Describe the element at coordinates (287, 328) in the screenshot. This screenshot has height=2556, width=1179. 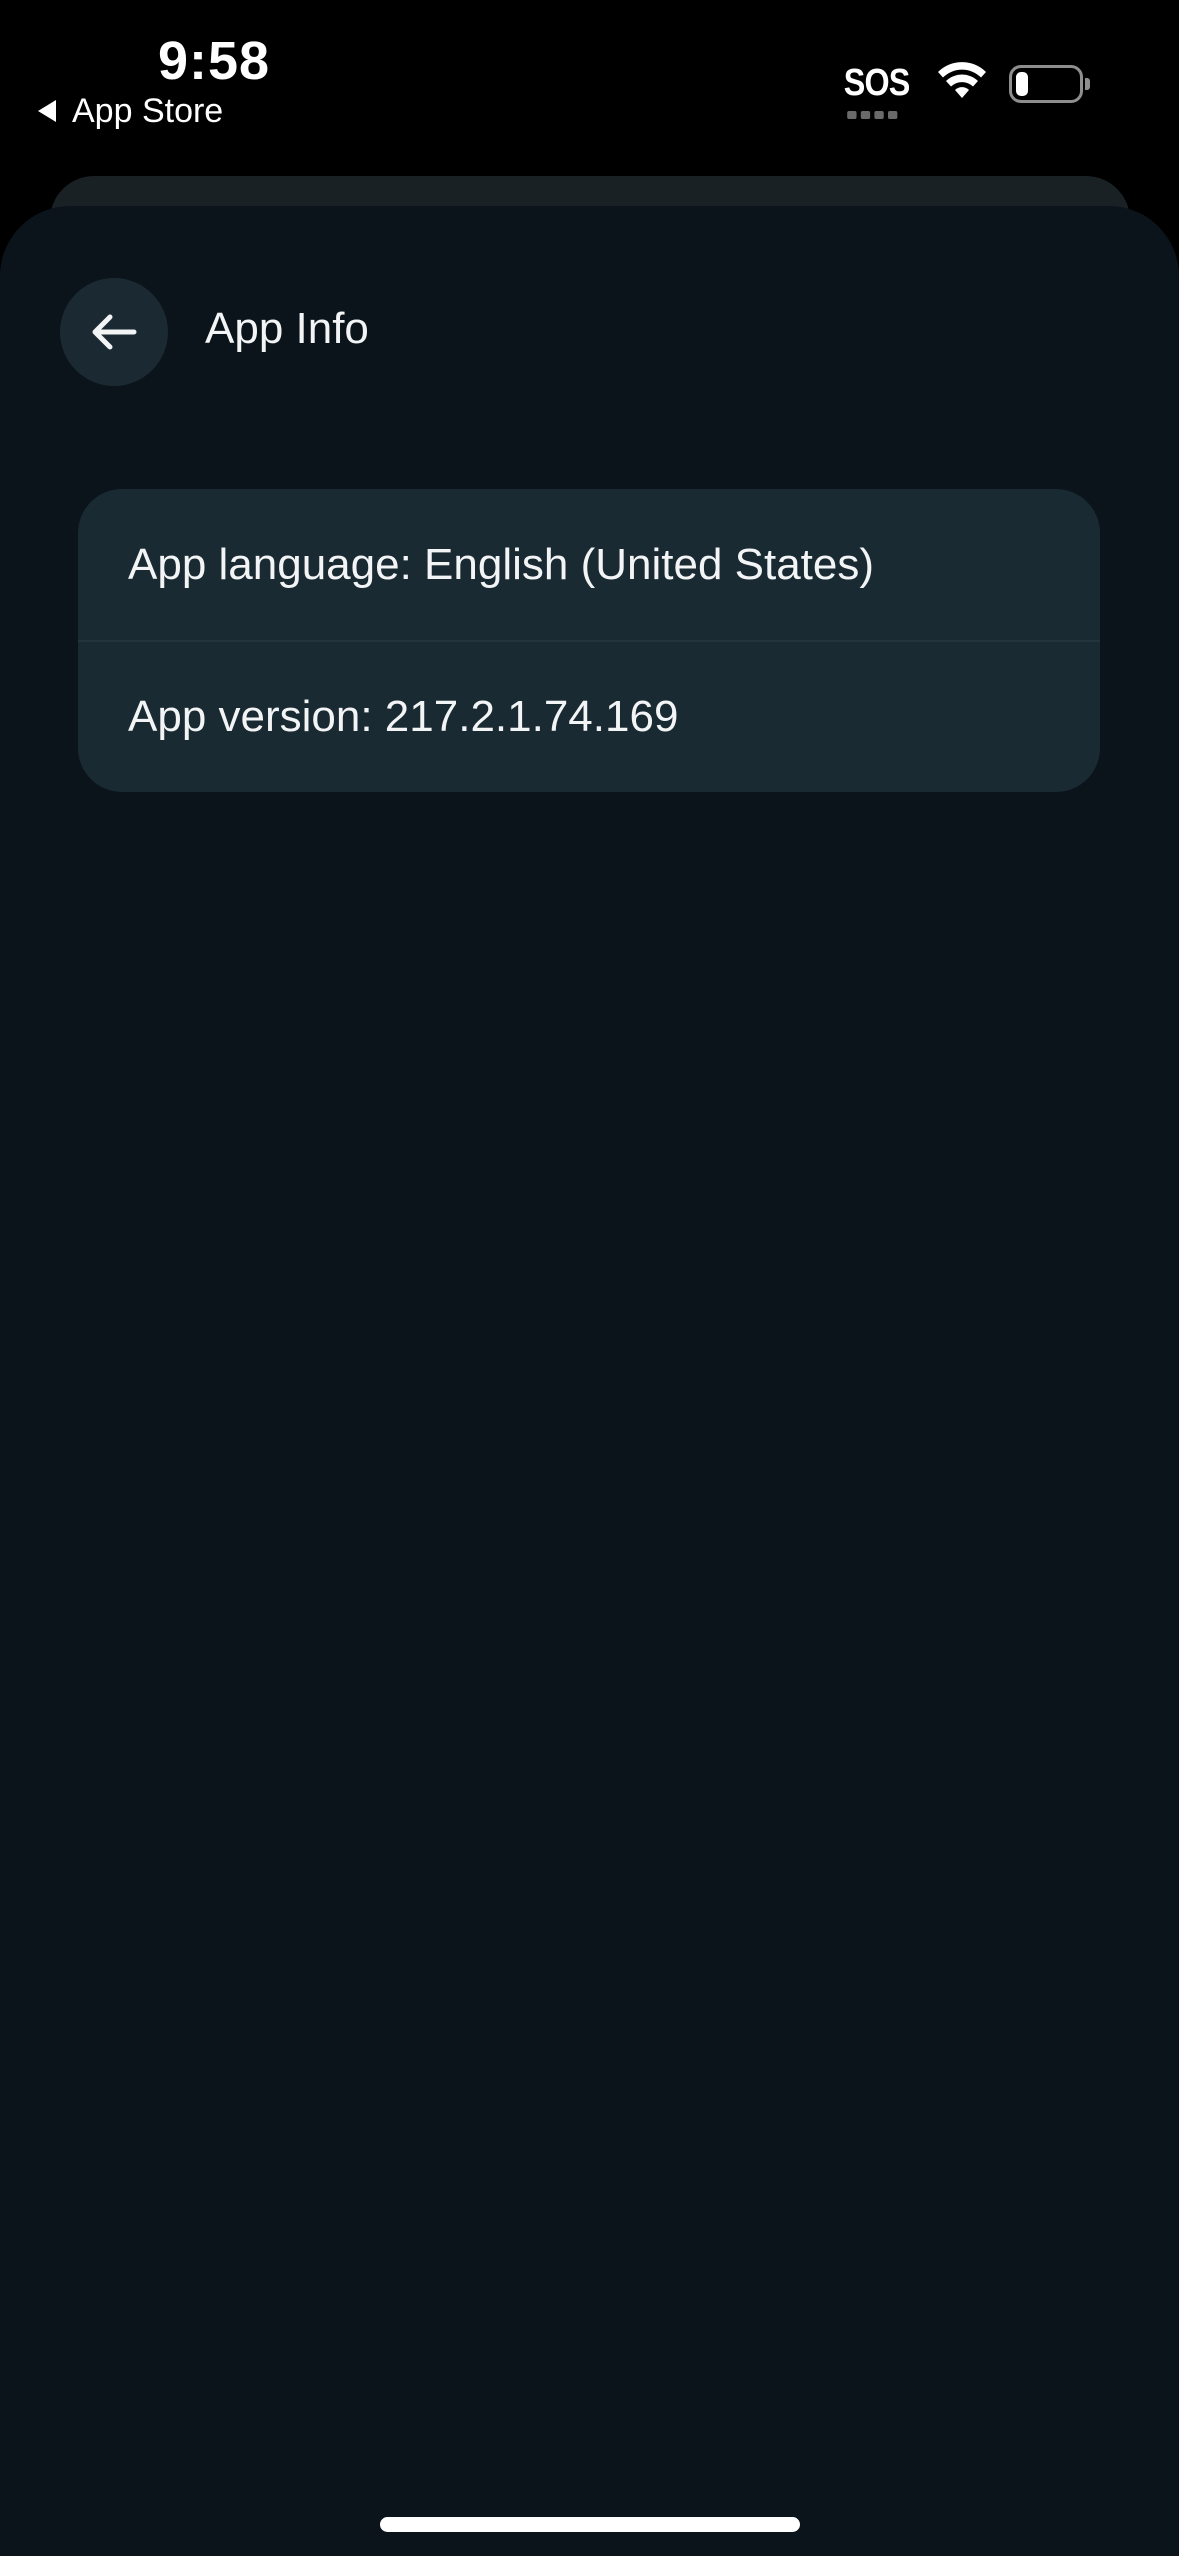
I see `page-title: App Info` at that location.